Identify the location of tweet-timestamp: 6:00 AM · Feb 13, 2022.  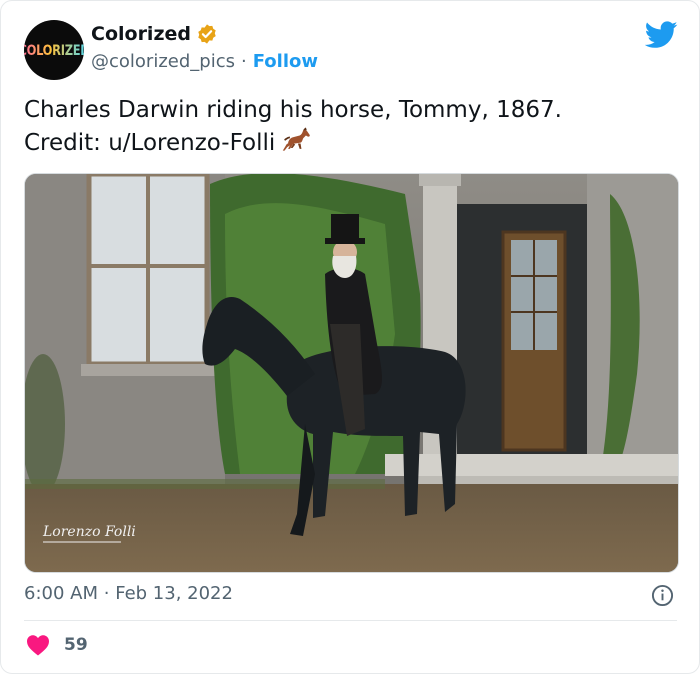
(128, 593).